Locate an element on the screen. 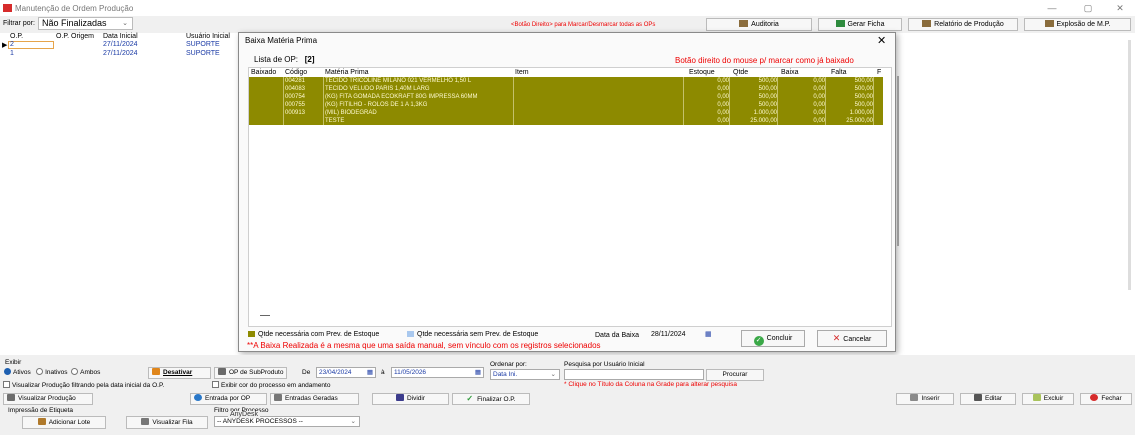 This screenshot has width=1135, height=435. inserir-button: Inserir is located at coordinates (925, 399).